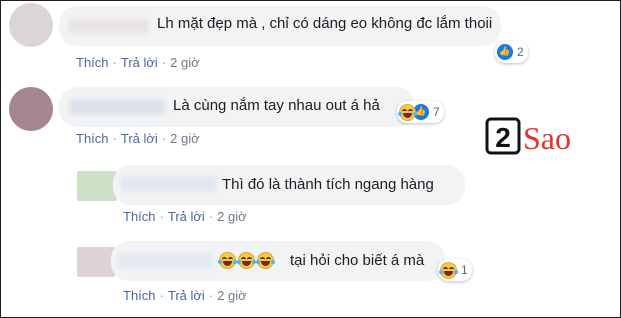 This screenshot has width=621, height=318. I want to click on emoji-prefix, so click(246, 260).